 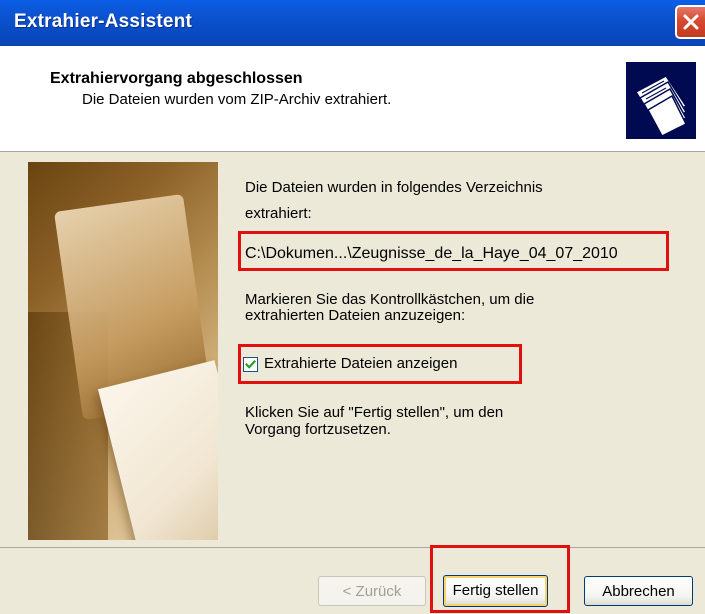 I want to click on folders-icon, so click(x=661, y=100).